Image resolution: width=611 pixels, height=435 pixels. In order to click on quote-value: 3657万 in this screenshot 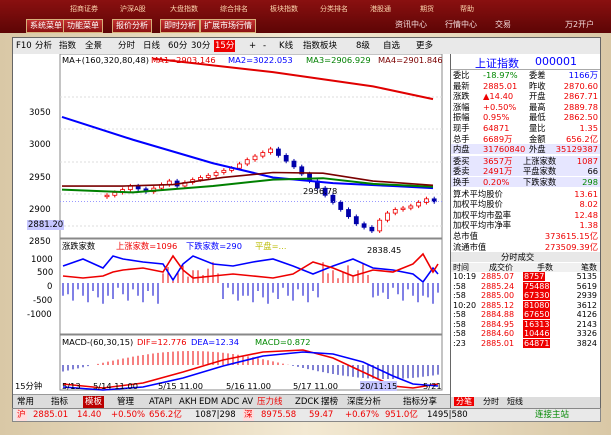, I will do `click(498, 160)`.